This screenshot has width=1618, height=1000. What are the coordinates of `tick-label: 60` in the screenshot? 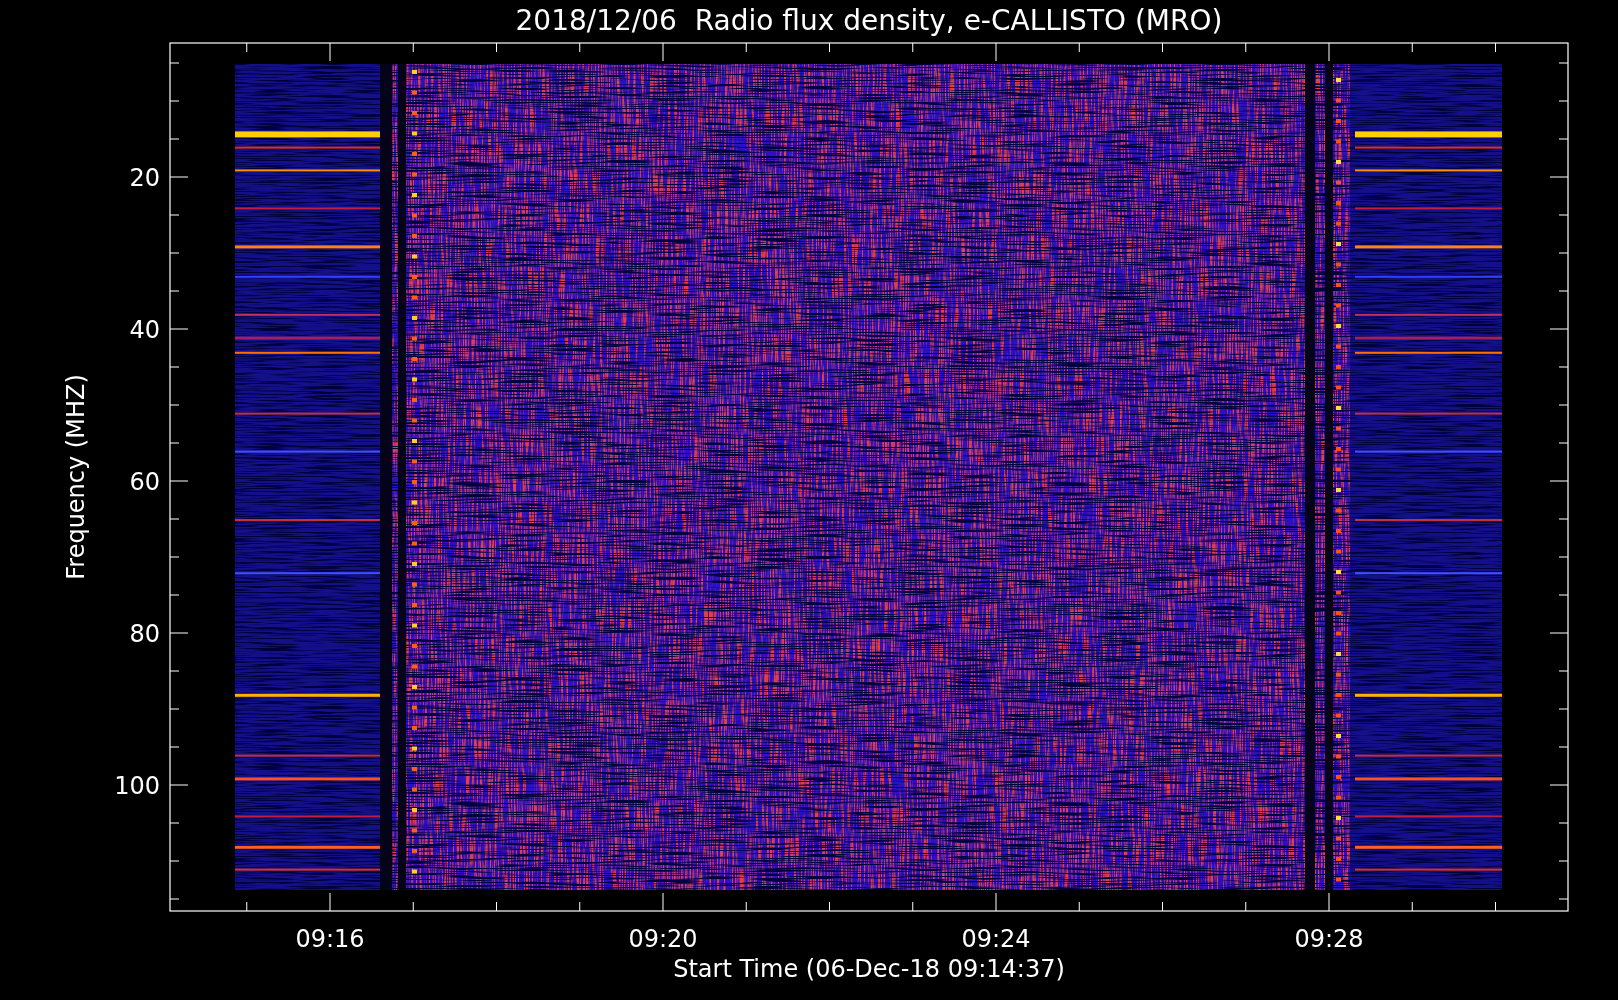 It's located at (144, 482).